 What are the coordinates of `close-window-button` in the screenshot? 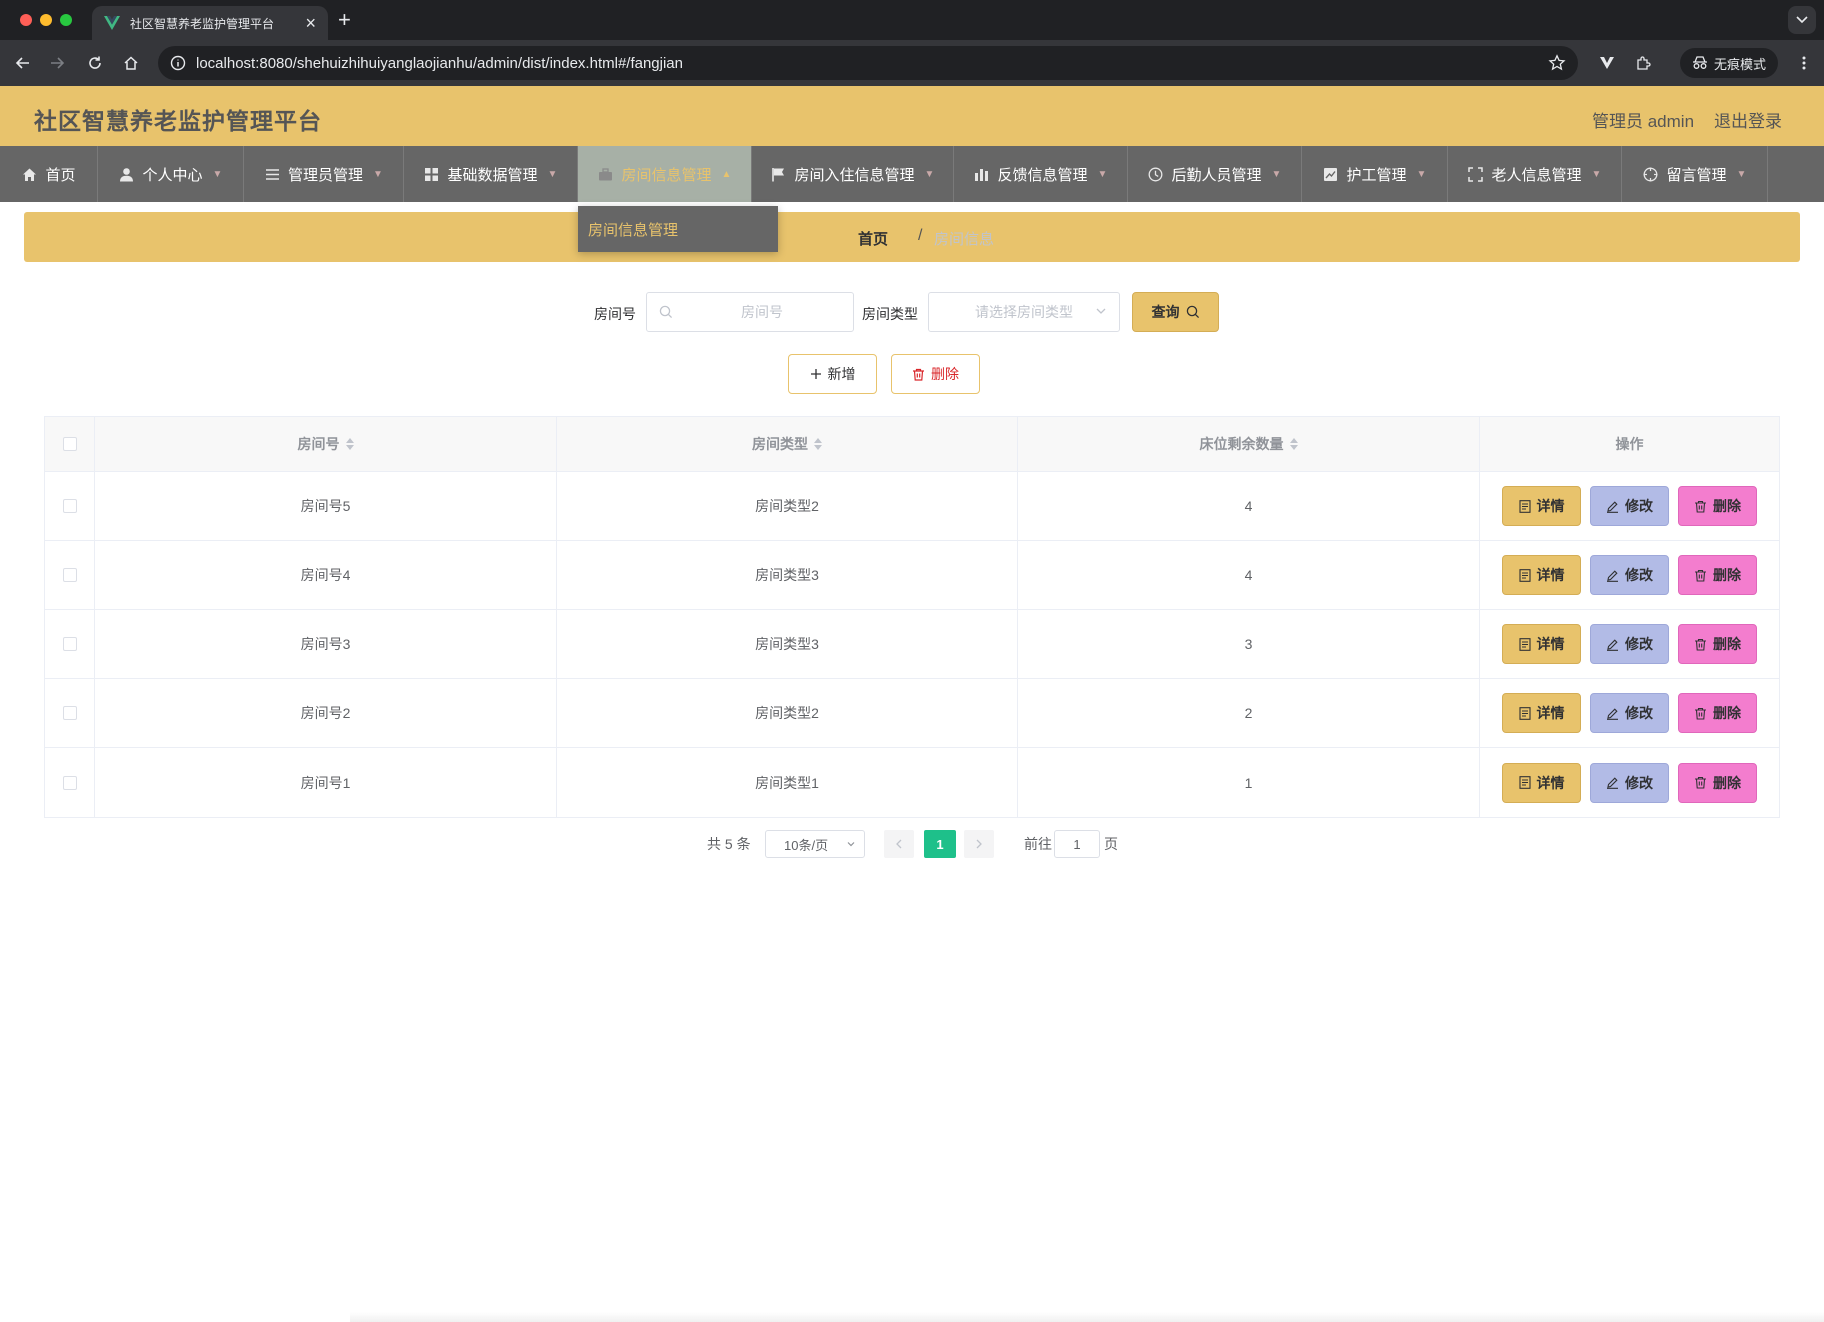 It's located at (26, 20).